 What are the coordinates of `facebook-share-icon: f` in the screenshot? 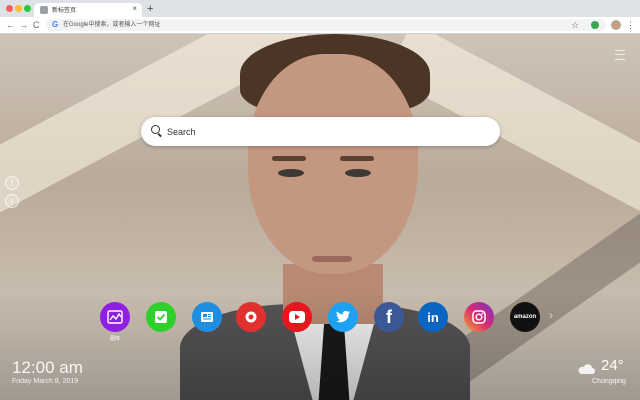 It's located at (12, 183).